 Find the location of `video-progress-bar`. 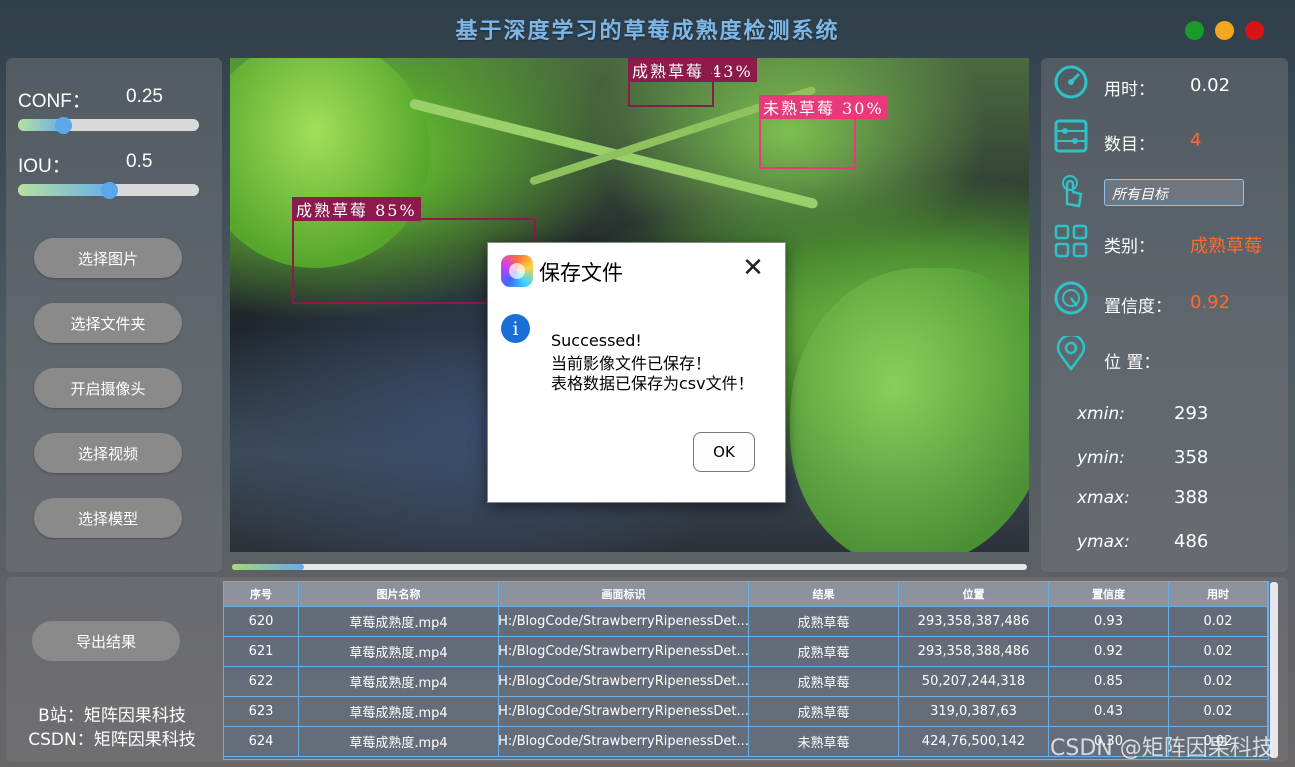

video-progress-bar is located at coordinates (629, 567).